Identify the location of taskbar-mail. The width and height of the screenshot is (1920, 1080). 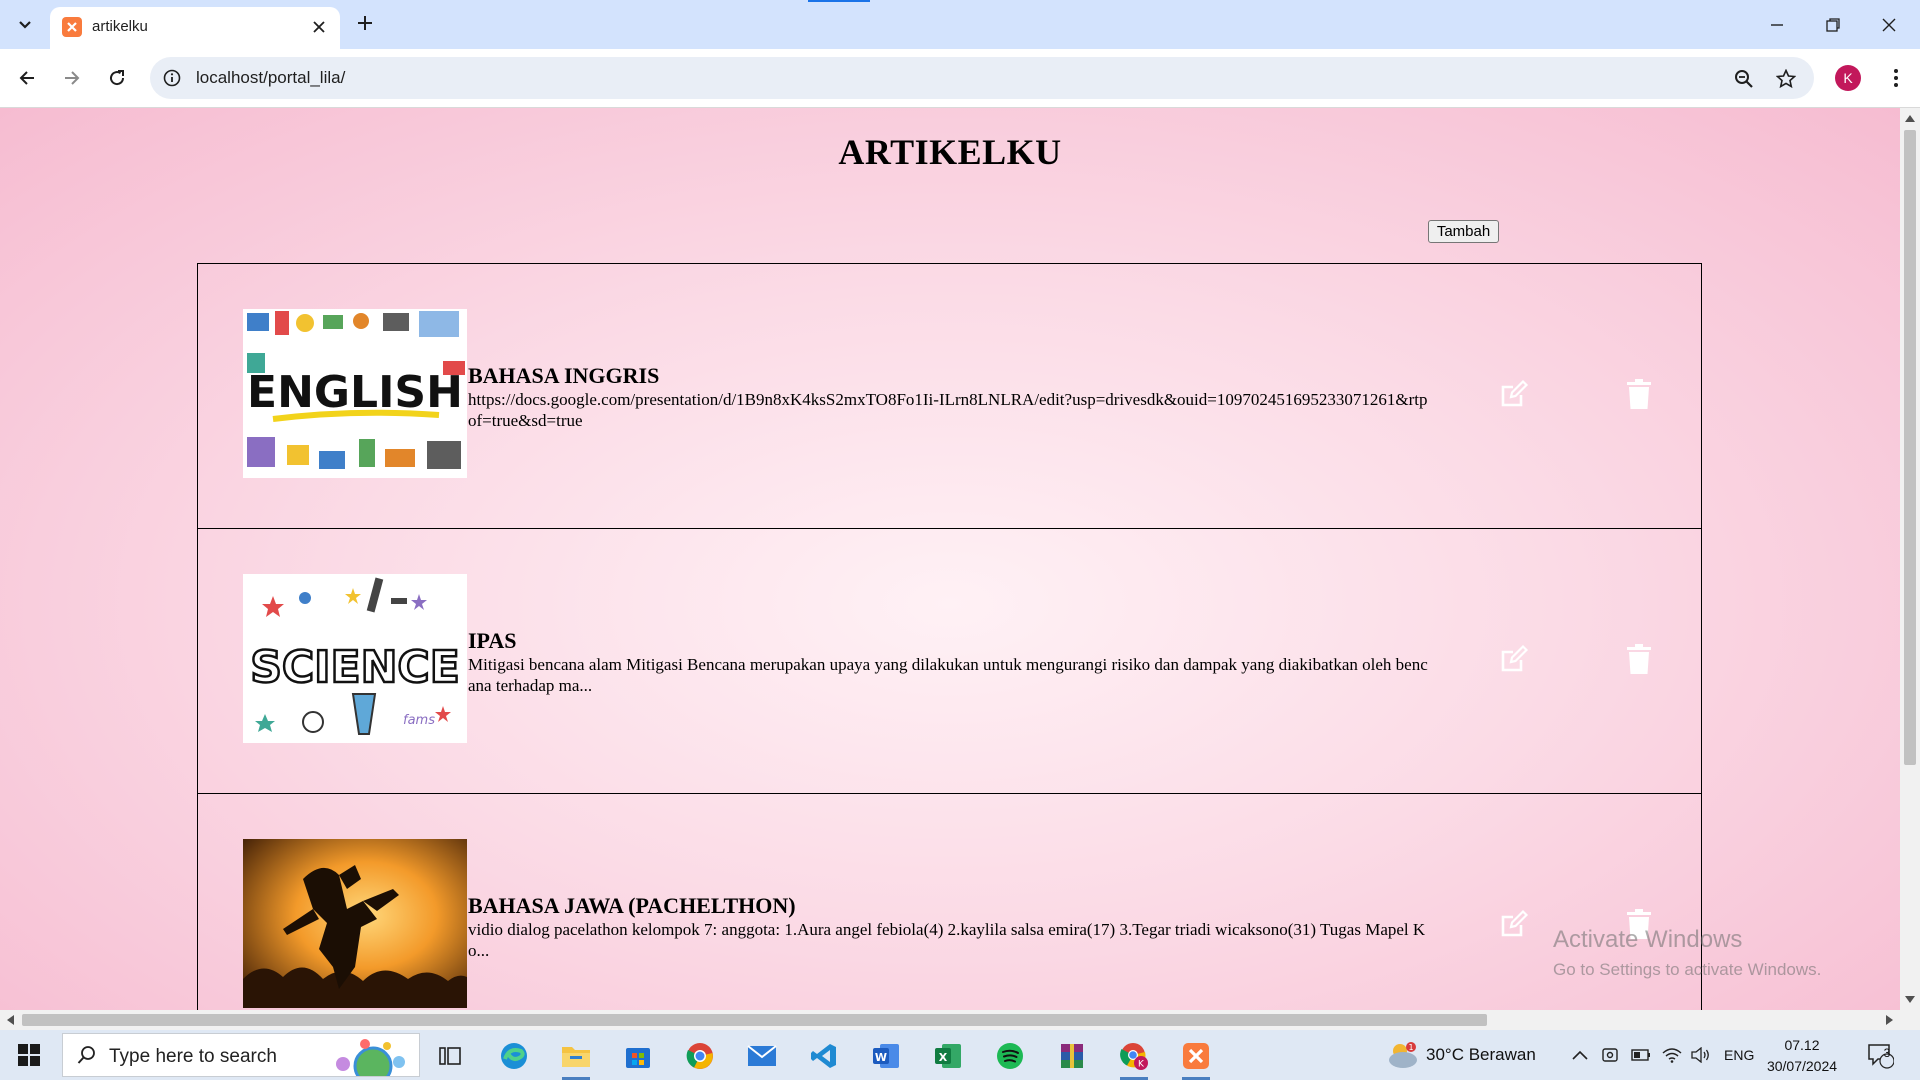
(762, 1056).